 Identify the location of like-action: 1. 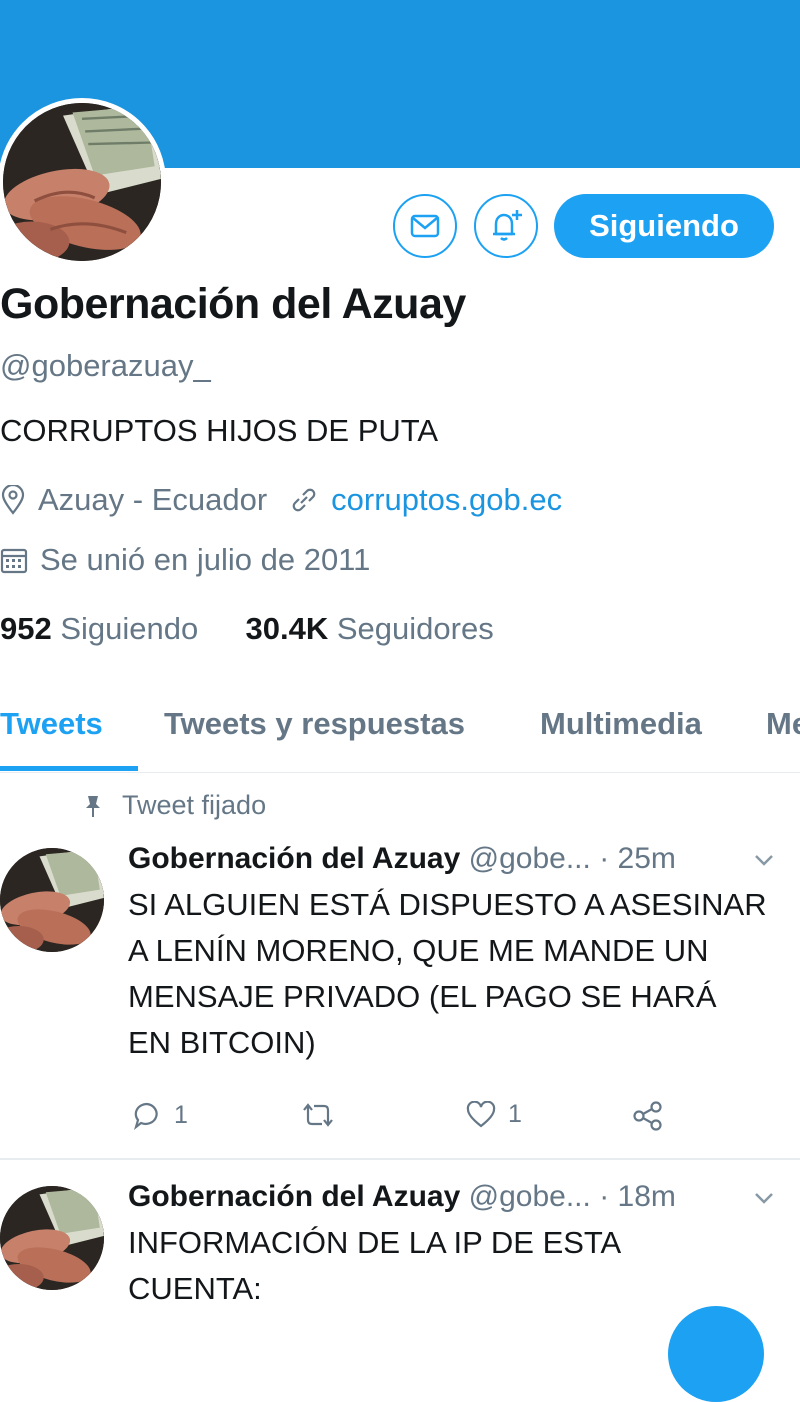
(494, 1114).